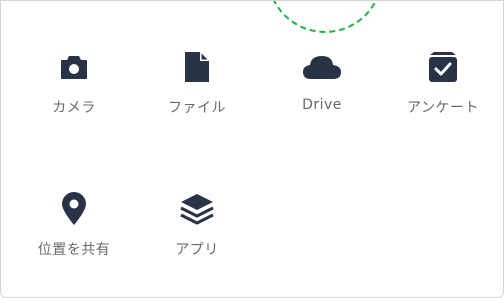  Describe the element at coordinates (322, 105) in the screenshot. I see `menu-item-label: Drive` at that location.